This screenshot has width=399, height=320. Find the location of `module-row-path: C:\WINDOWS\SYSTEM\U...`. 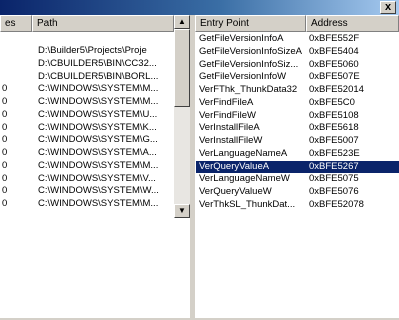

module-row-path: C:\WINDOWS\SYSTEM\U... is located at coordinates (105, 114).